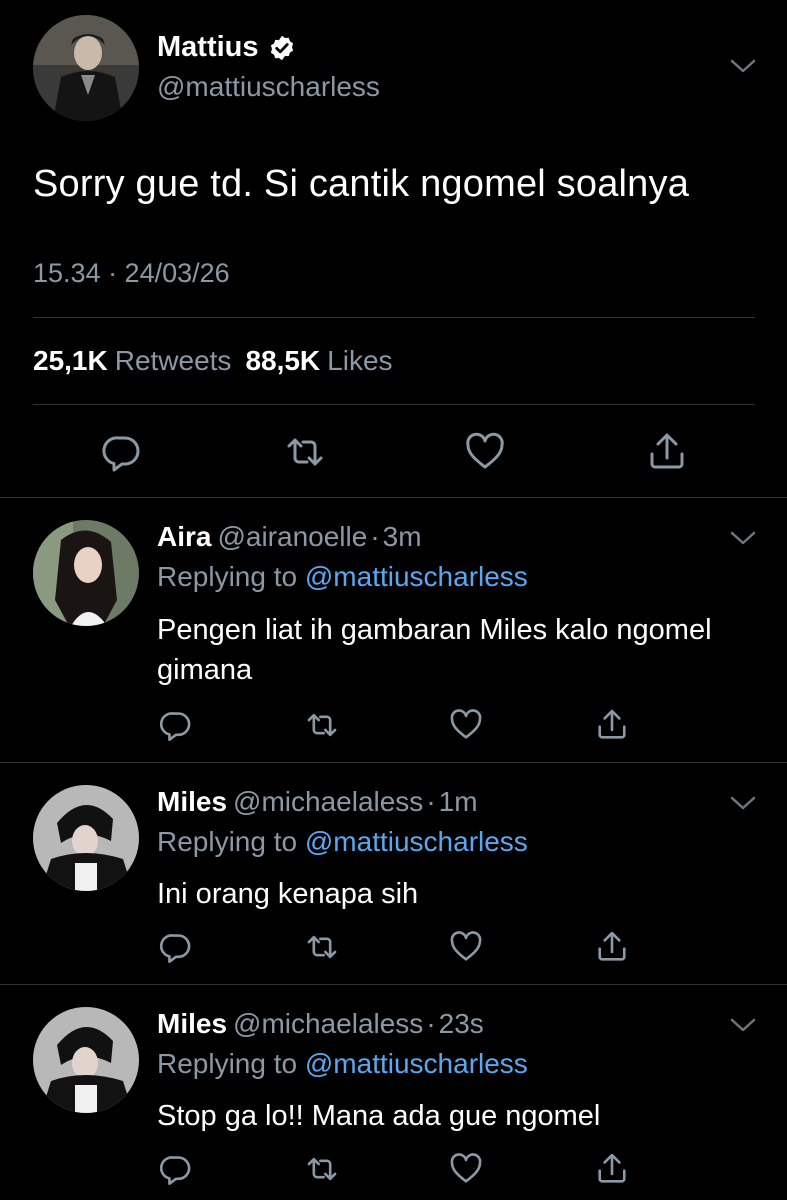  I want to click on retweets-count: 25,1K, so click(70, 361).